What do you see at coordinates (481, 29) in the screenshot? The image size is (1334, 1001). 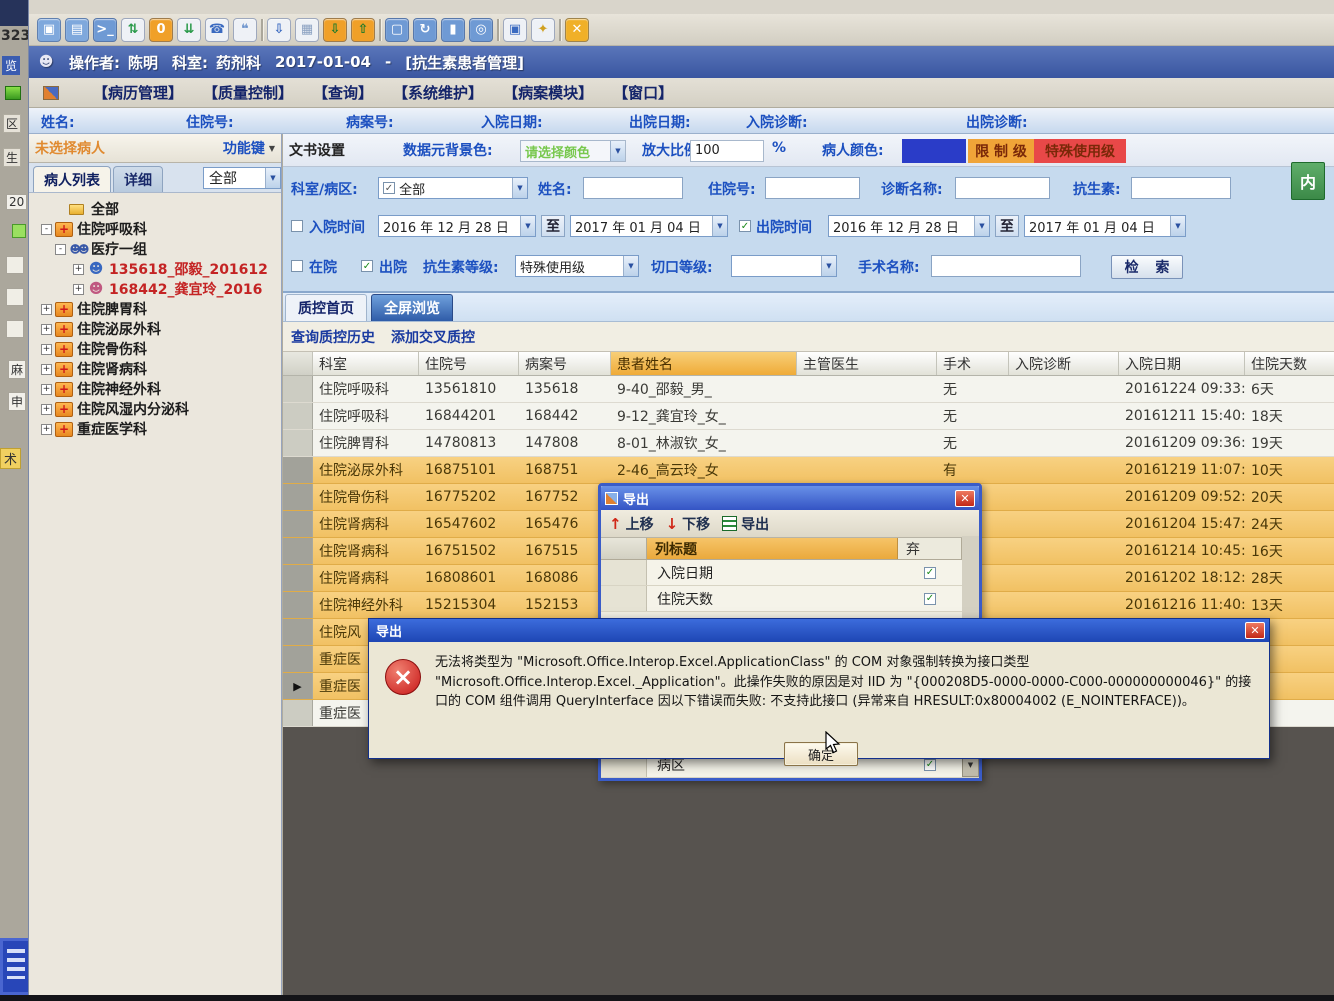 I see `target-window-icon: ◎` at bounding box center [481, 29].